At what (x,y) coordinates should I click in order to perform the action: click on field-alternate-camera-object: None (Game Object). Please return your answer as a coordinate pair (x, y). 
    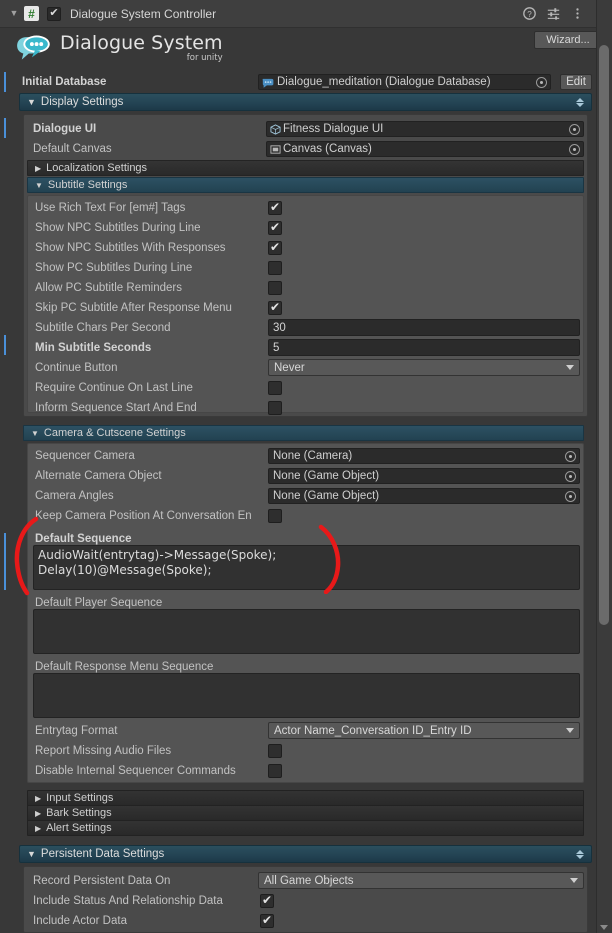
    Looking at the image, I should click on (424, 476).